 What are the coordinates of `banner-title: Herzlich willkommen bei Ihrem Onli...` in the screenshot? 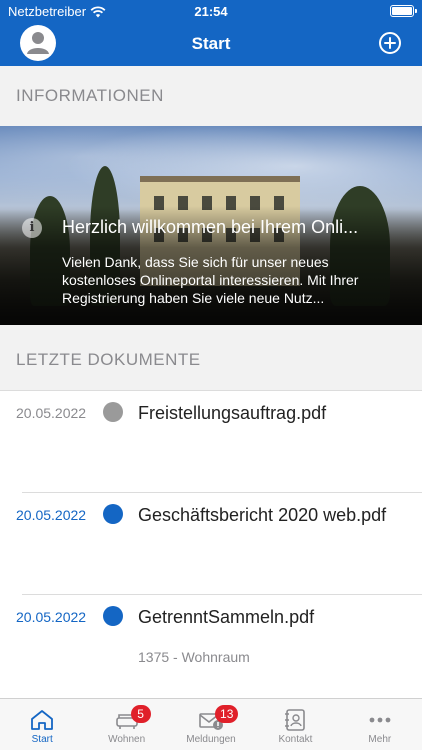 It's located at (210, 227).